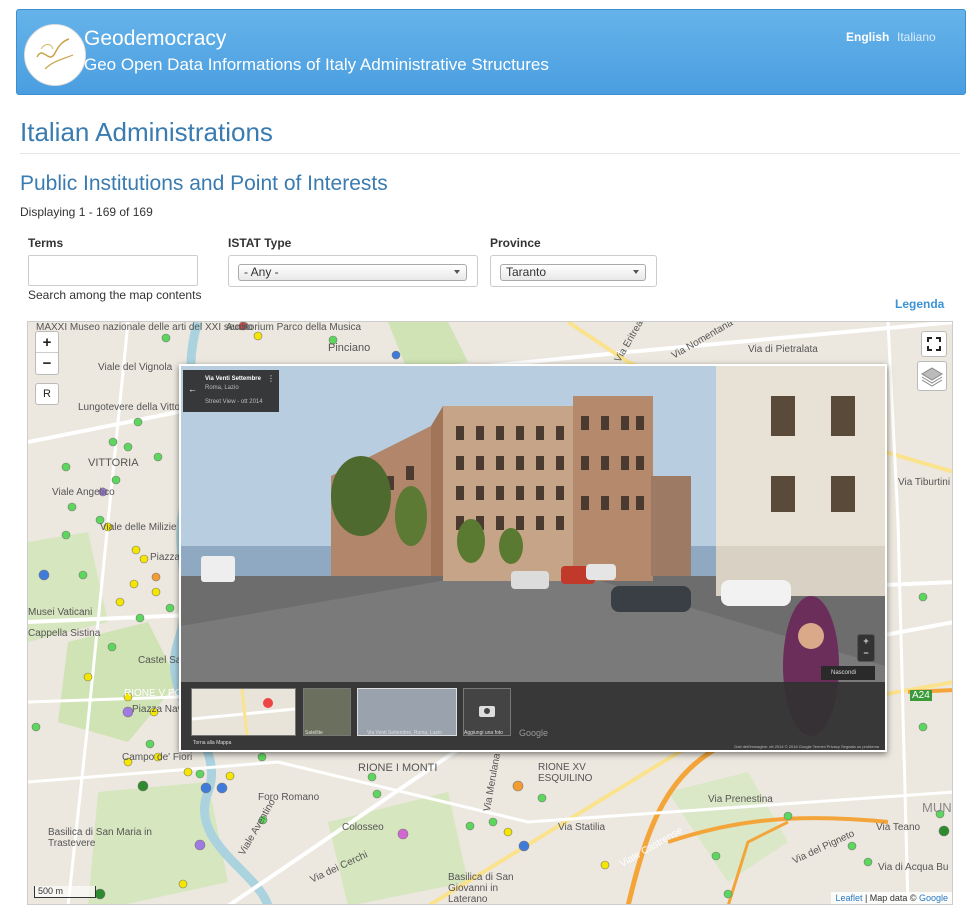 The width and height of the screenshot is (979, 916). Describe the element at coordinates (866, 648) in the screenshot. I see `sv-zoom-control: + −` at that location.